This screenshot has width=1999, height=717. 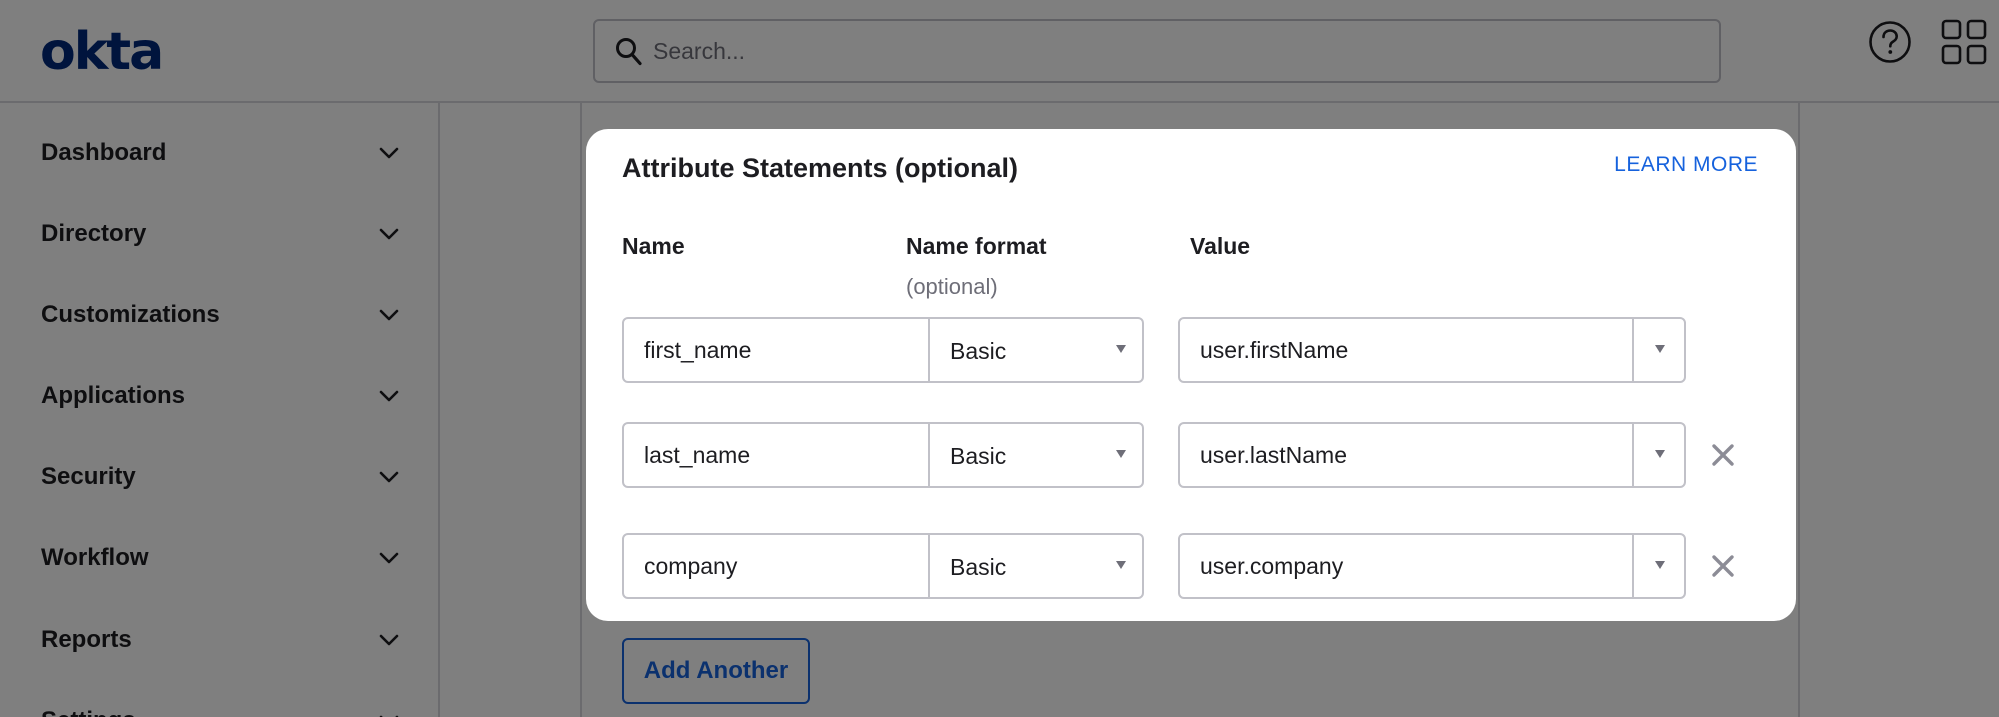 What do you see at coordinates (1686, 165) in the screenshot?
I see `learn-more-link: LEARN MORE` at bounding box center [1686, 165].